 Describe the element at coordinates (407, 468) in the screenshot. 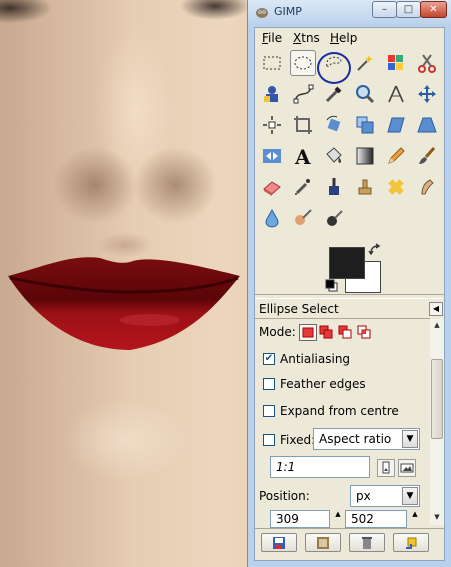

I see `landscape-button` at that location.